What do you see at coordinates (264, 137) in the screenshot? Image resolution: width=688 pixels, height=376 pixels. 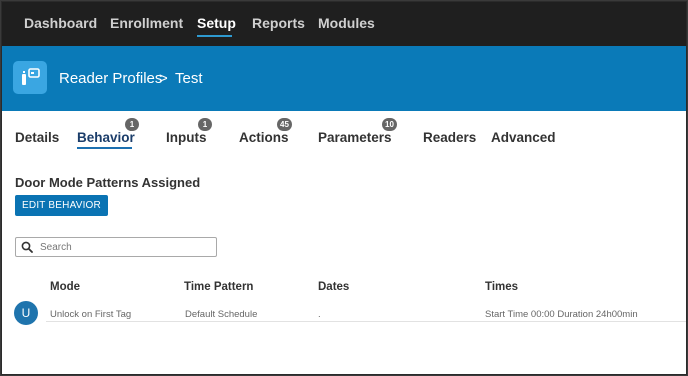 I see `tab-actions: Actions` at bounding box center [264, 137].